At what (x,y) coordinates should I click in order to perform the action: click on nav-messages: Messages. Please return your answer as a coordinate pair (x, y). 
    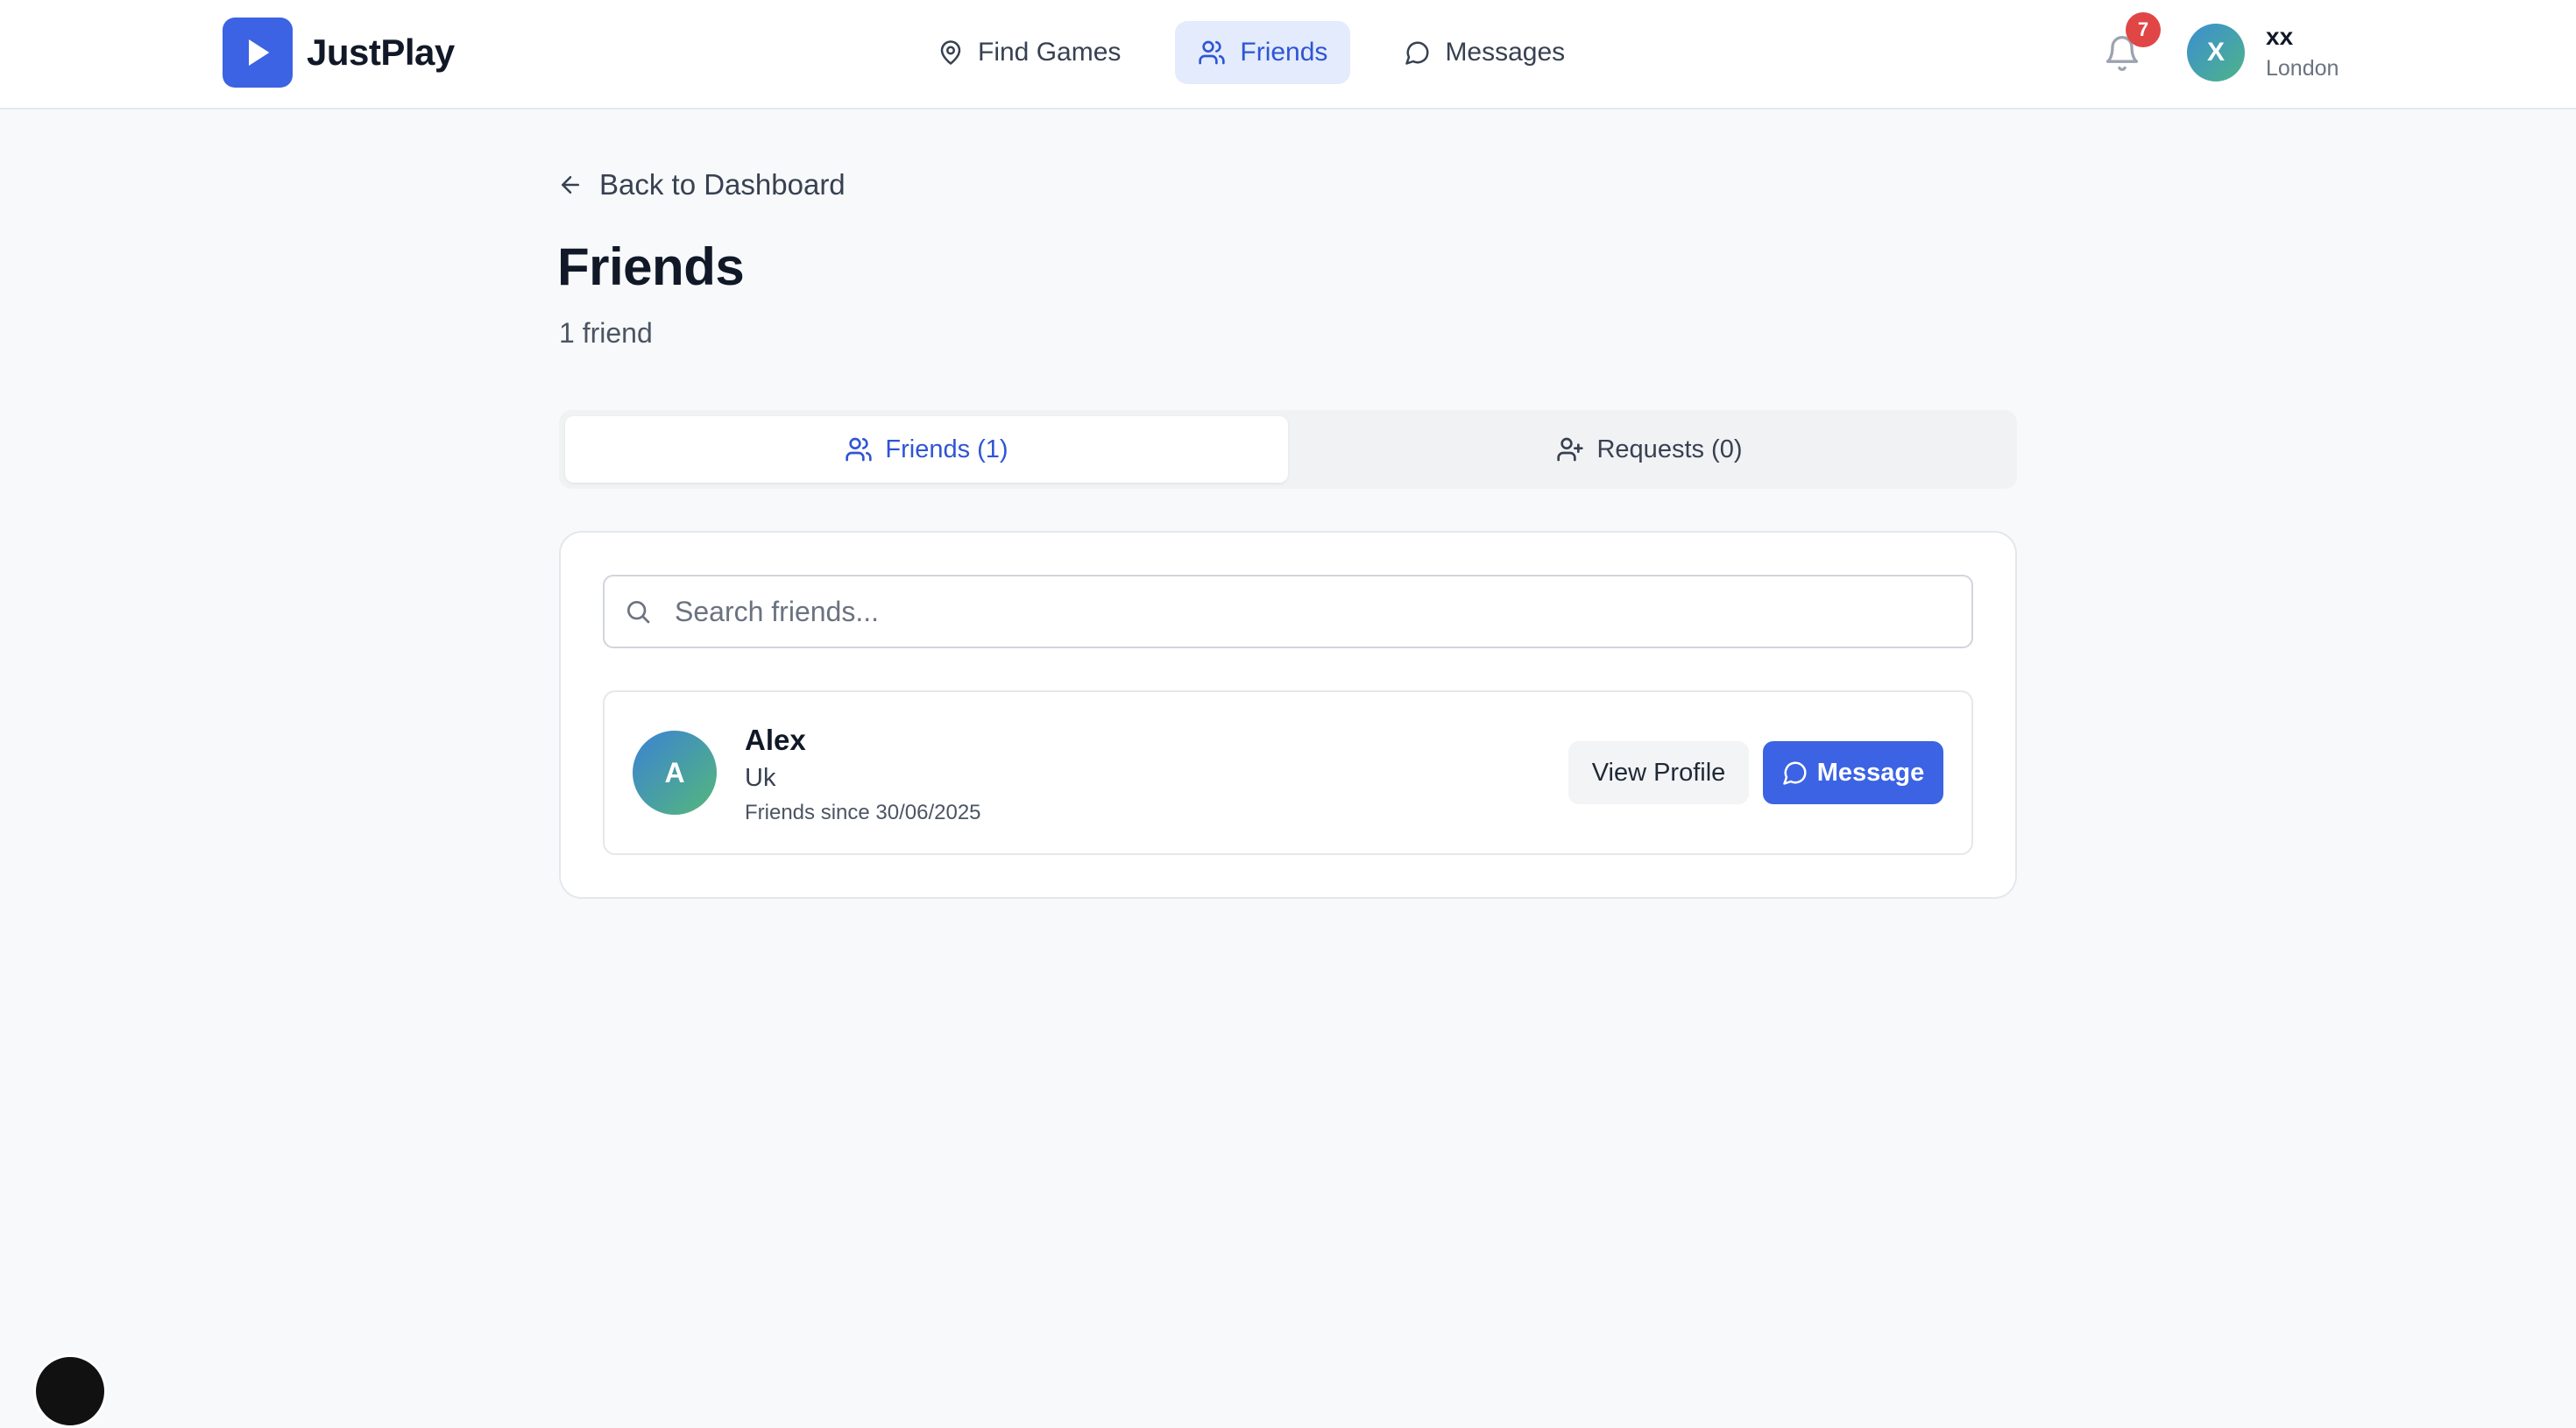
    Looking at the image, I should click on (1485, 52).